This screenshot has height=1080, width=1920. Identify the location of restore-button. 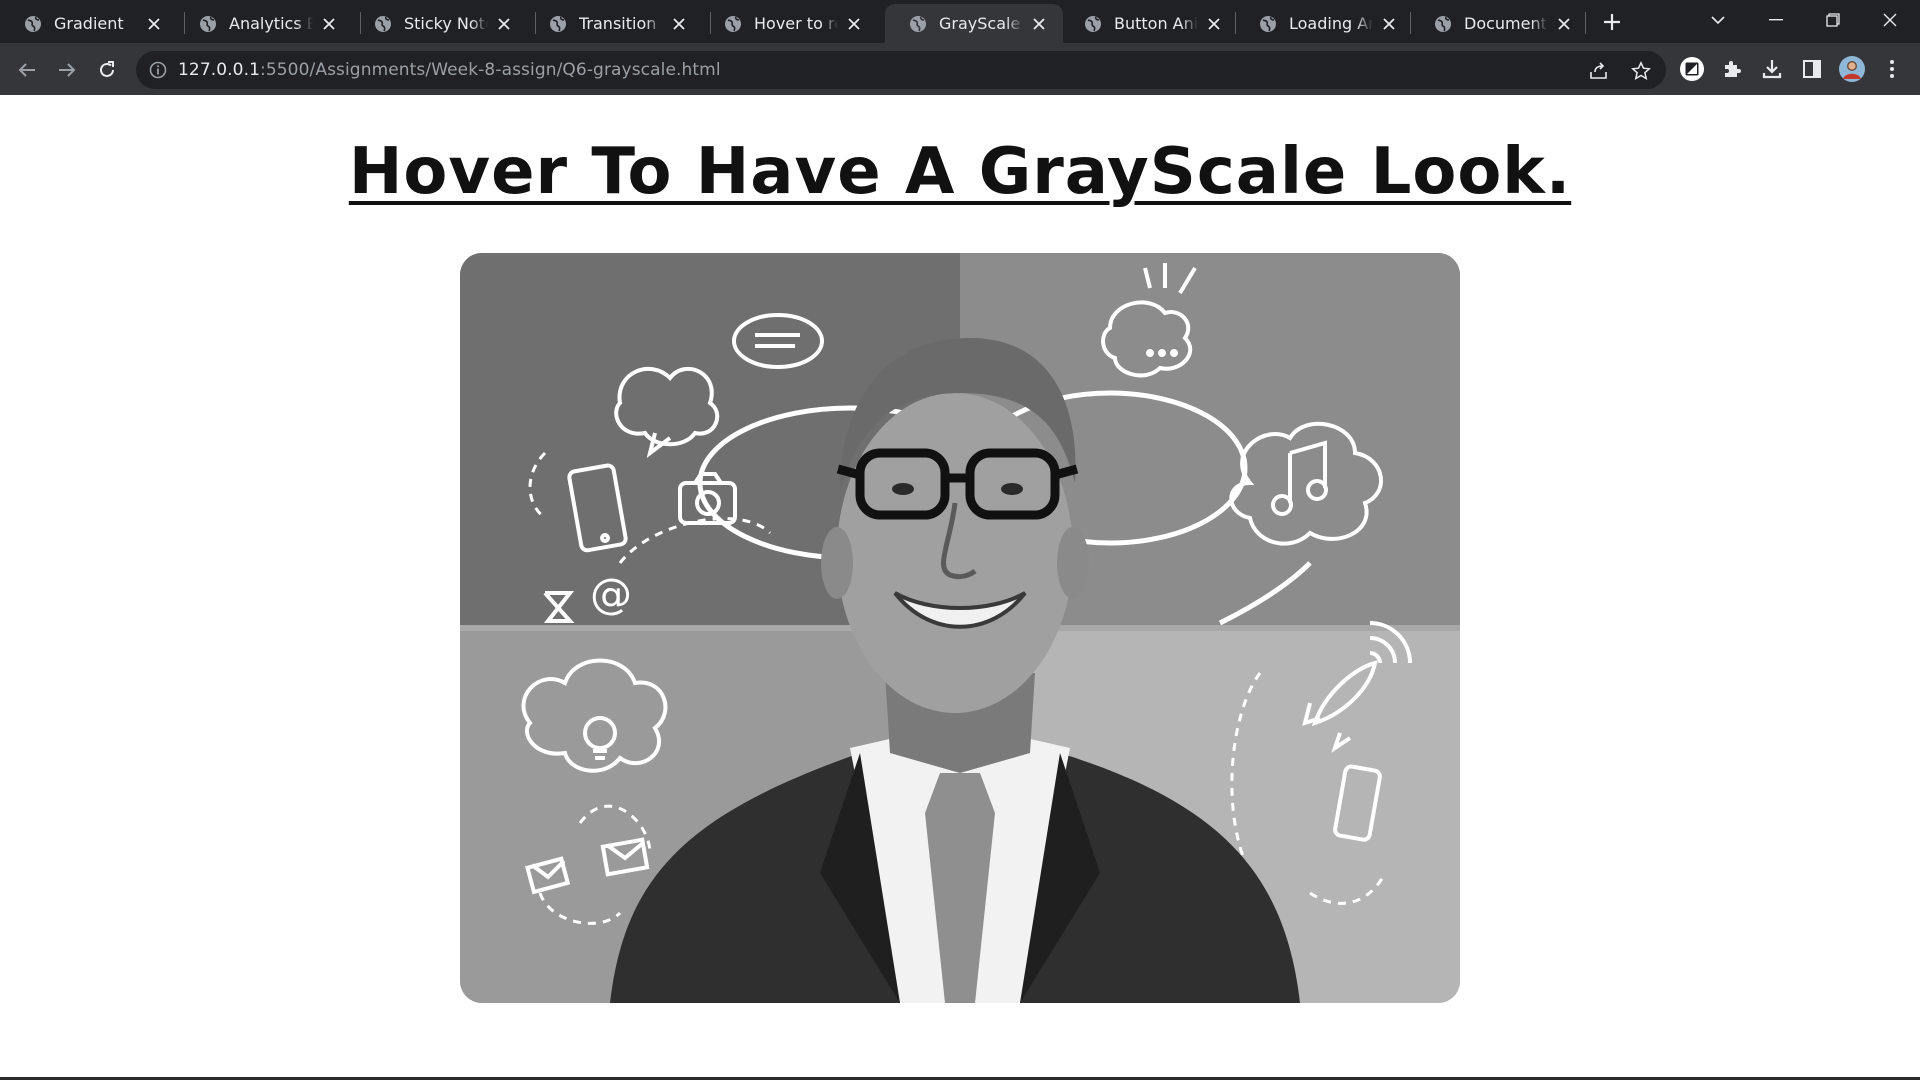
(1833, 20).